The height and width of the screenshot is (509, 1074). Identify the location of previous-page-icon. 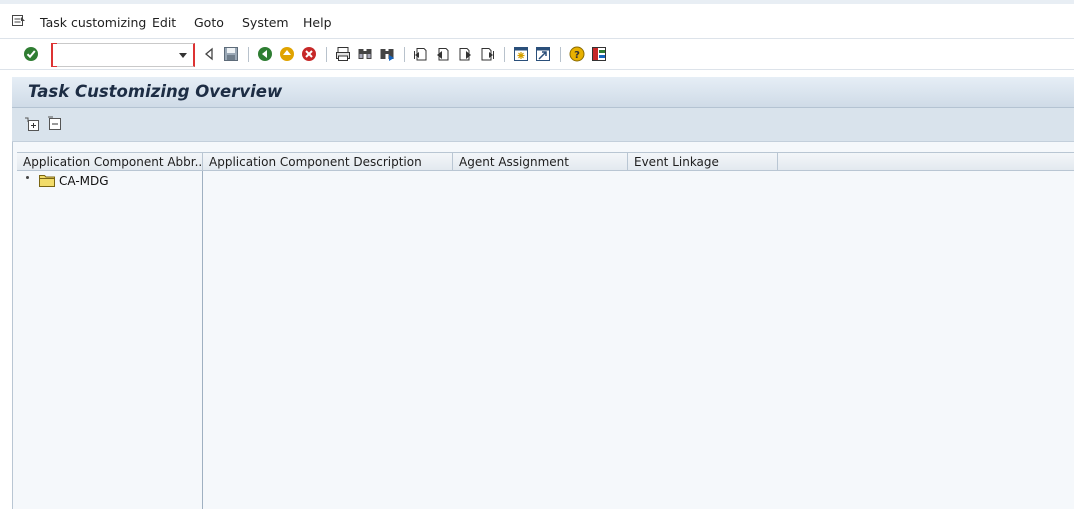
(443, 54).